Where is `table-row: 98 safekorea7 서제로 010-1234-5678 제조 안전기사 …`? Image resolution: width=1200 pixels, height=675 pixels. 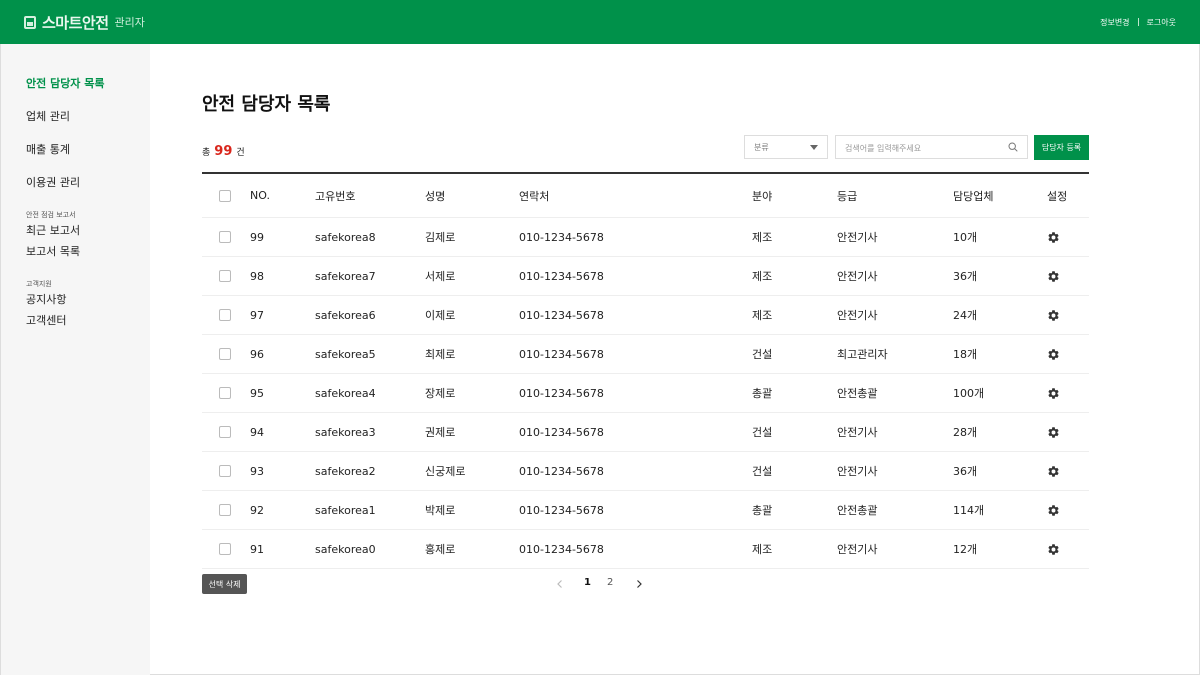
table-row: 98 safekorea7 서제로 010-1234-5678 제조 안전기사 … is located at coordinates (645, 276).